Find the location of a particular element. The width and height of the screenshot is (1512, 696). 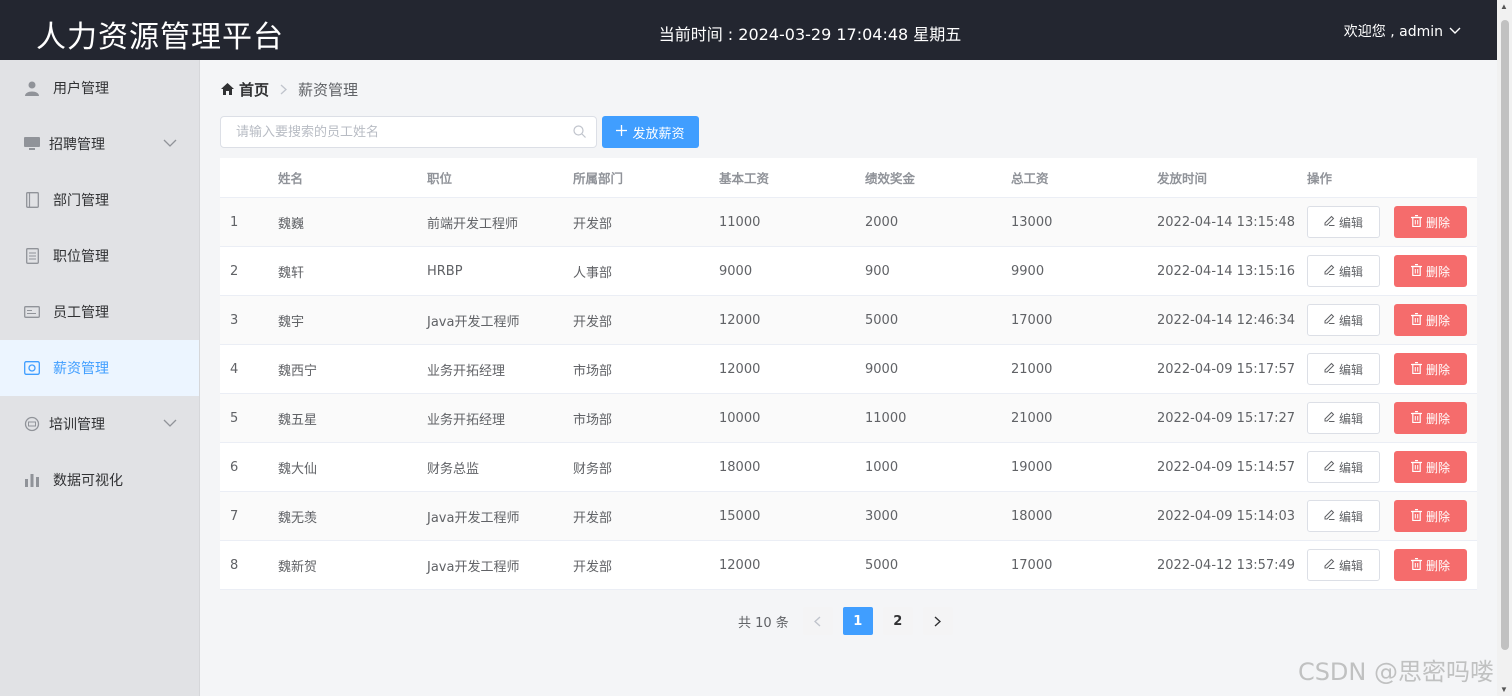

column-header-base-salary: 基本工资 is located at coordinates (744, 178).